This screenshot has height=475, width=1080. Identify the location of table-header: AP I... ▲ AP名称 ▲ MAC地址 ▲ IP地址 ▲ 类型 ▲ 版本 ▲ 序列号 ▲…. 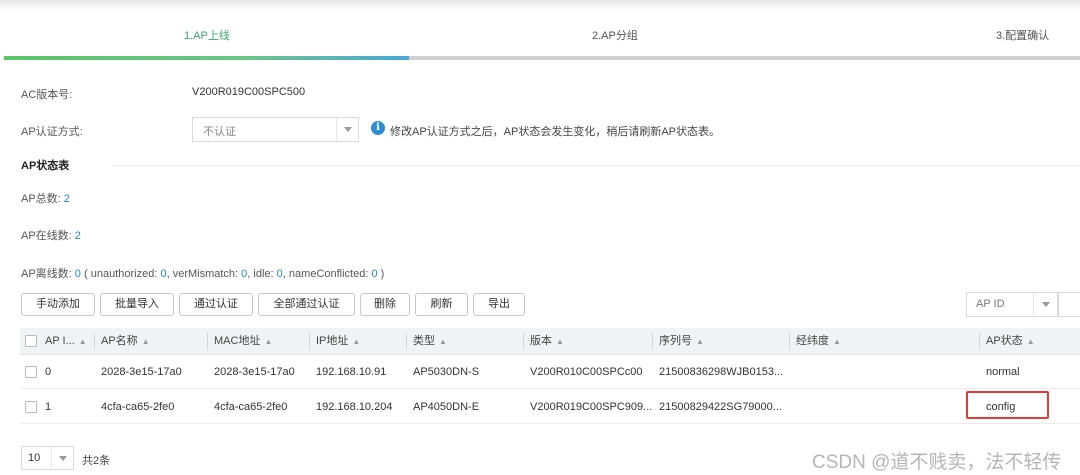
(550, 341).